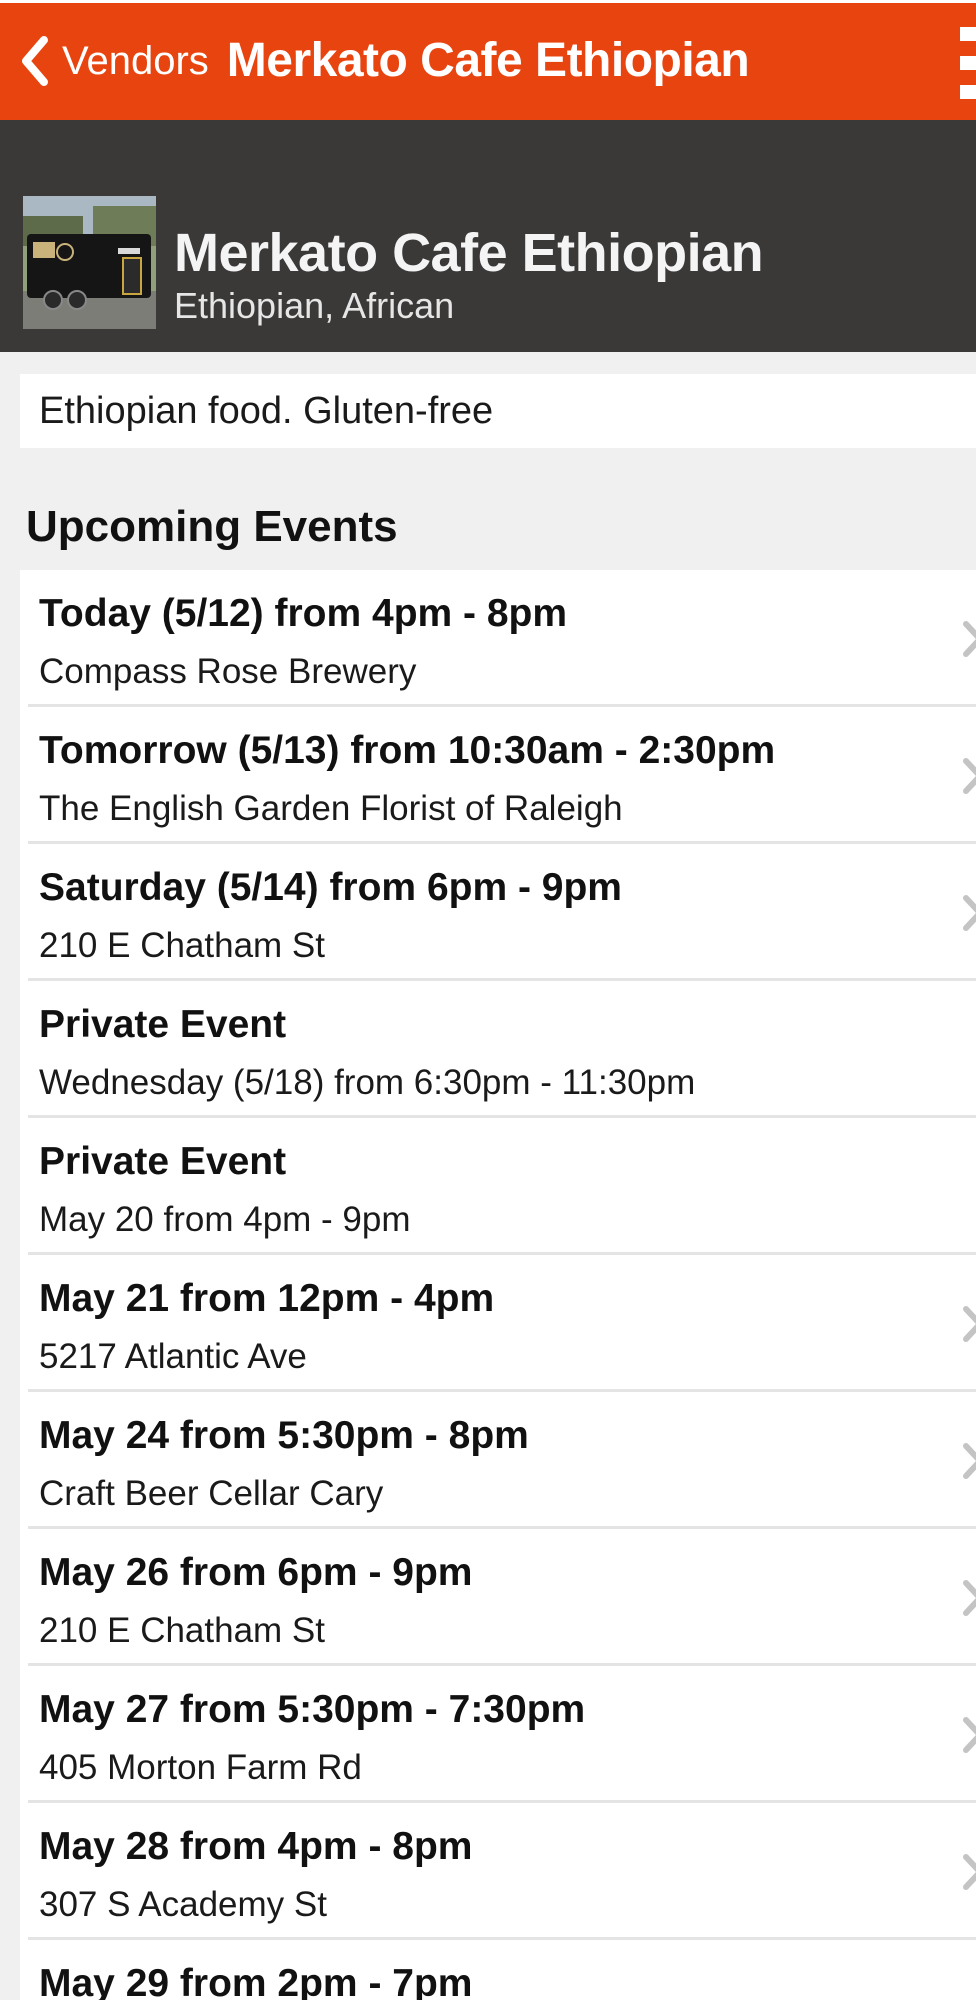  I want to click on event-detail: 5217 Atlantic Ave, so click(173, 1356).